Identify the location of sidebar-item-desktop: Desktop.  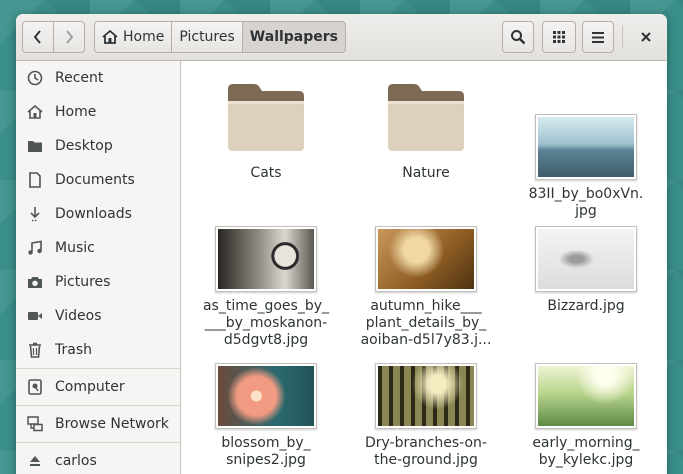
(98, 146).